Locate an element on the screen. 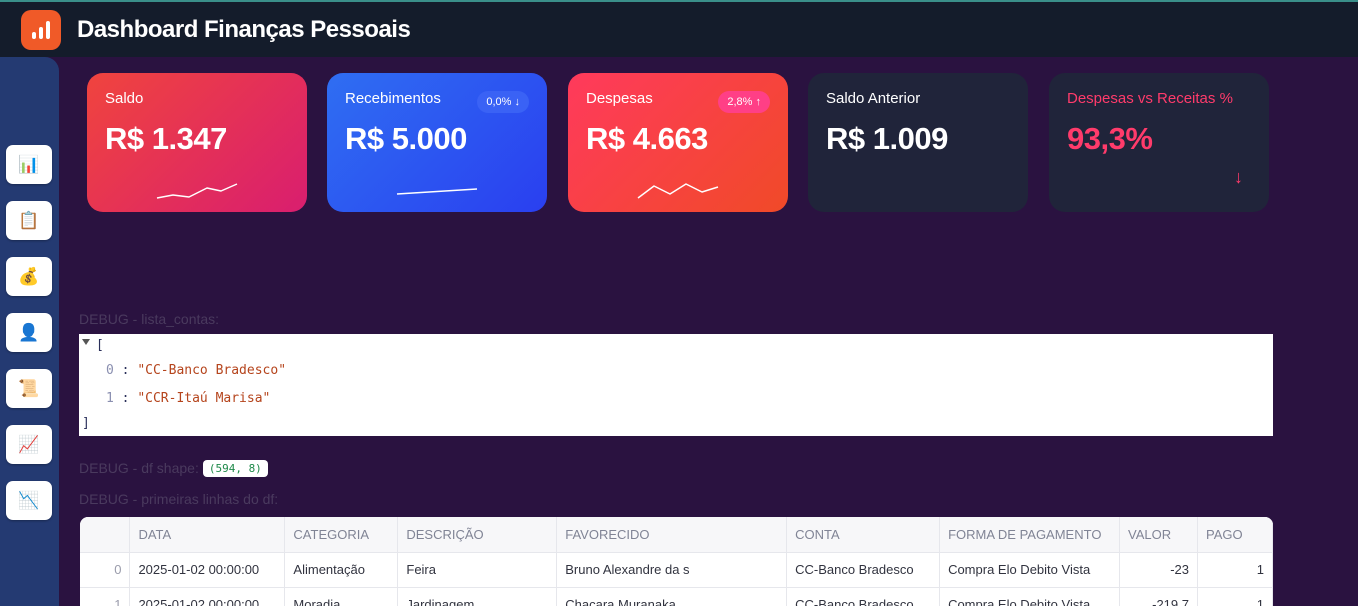  sidebar-item-despesas: 📉 is located at coordinates (29, 500).